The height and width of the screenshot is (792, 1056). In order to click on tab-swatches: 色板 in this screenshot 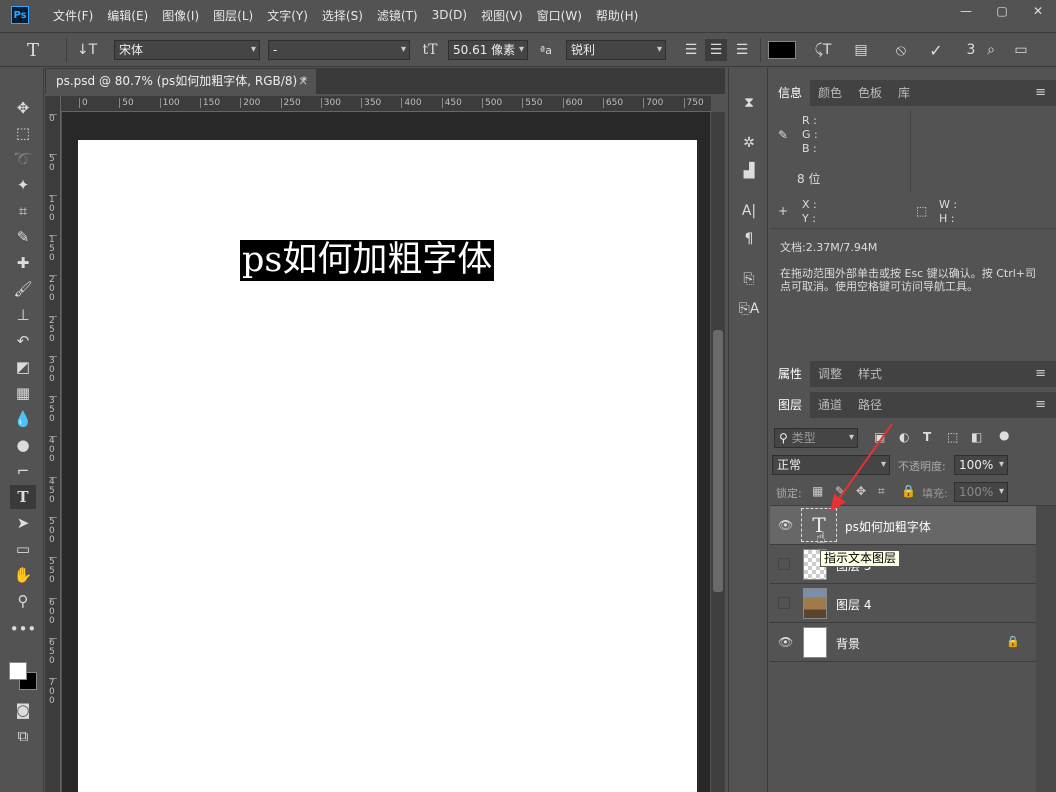, I will do `click(870, 93)`.